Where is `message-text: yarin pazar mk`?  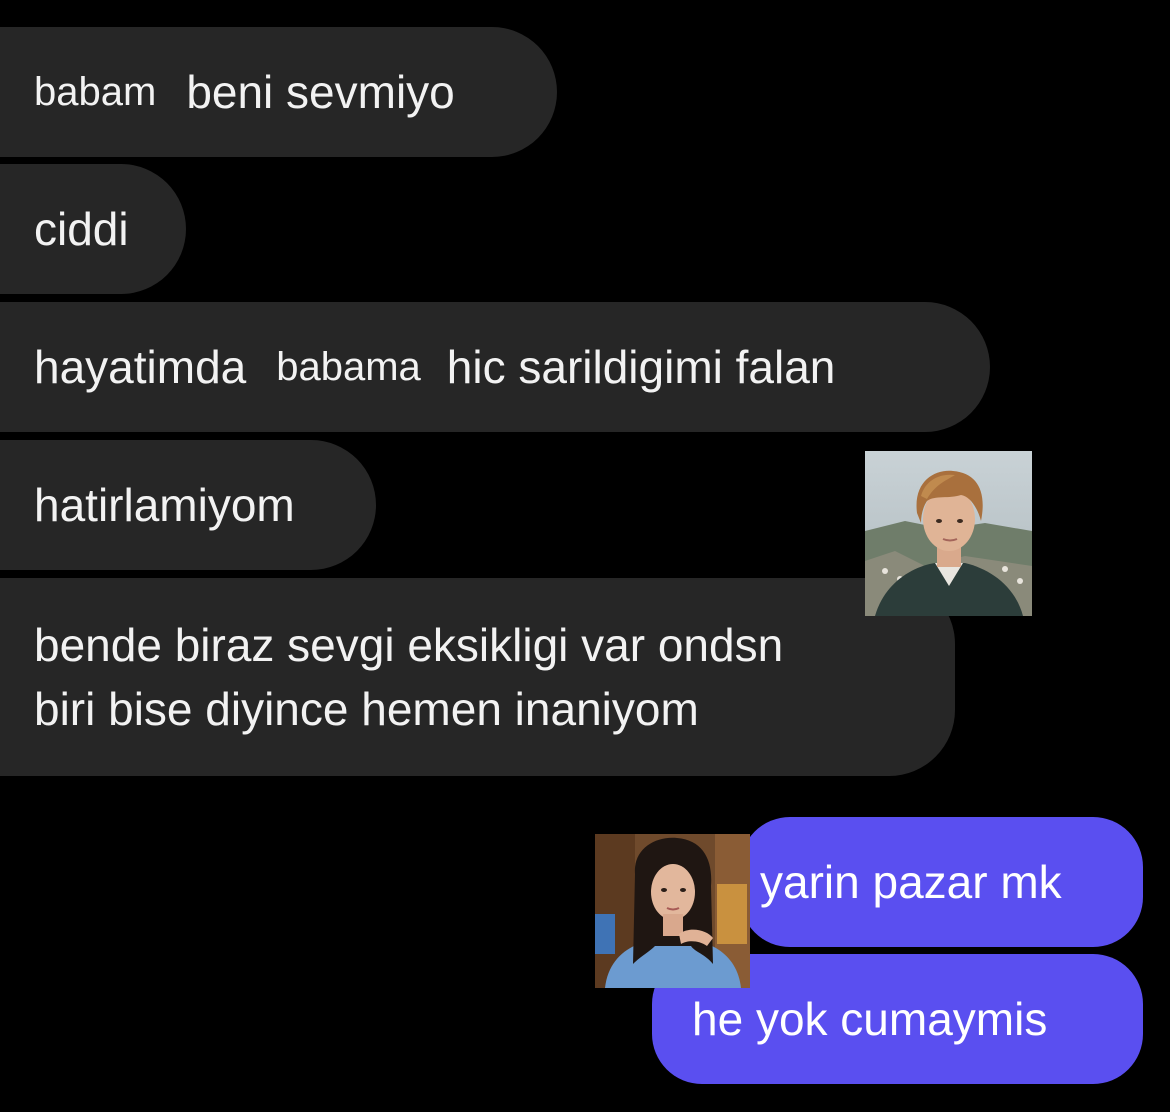
message-text: yarin pazar mk is located at coordinates (911, 882).